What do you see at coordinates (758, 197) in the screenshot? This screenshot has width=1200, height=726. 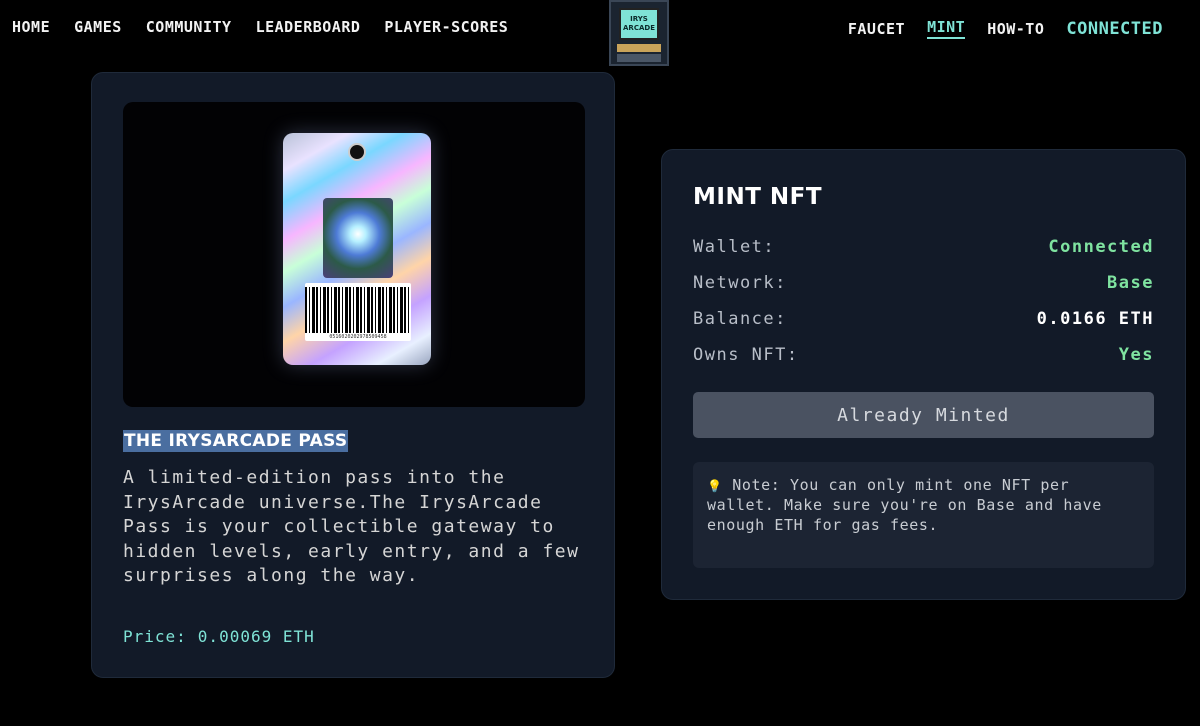 I see `mint-title: MINT NFT` at bounding box center [758, 197].